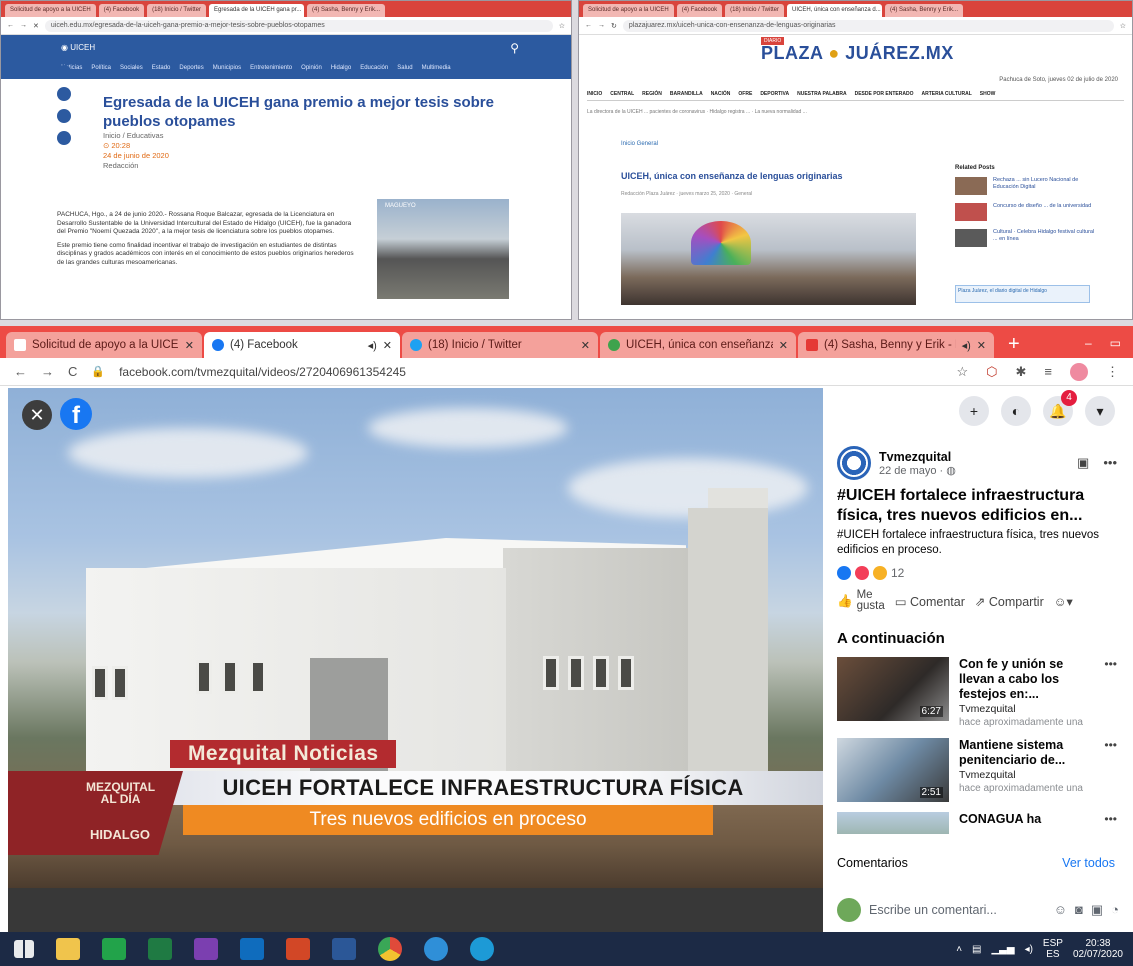 The image size is (1133, 966). Describe the element at coordinates (64, 116) in the screenshot. I see `whatsapp-share-icon` at that location.